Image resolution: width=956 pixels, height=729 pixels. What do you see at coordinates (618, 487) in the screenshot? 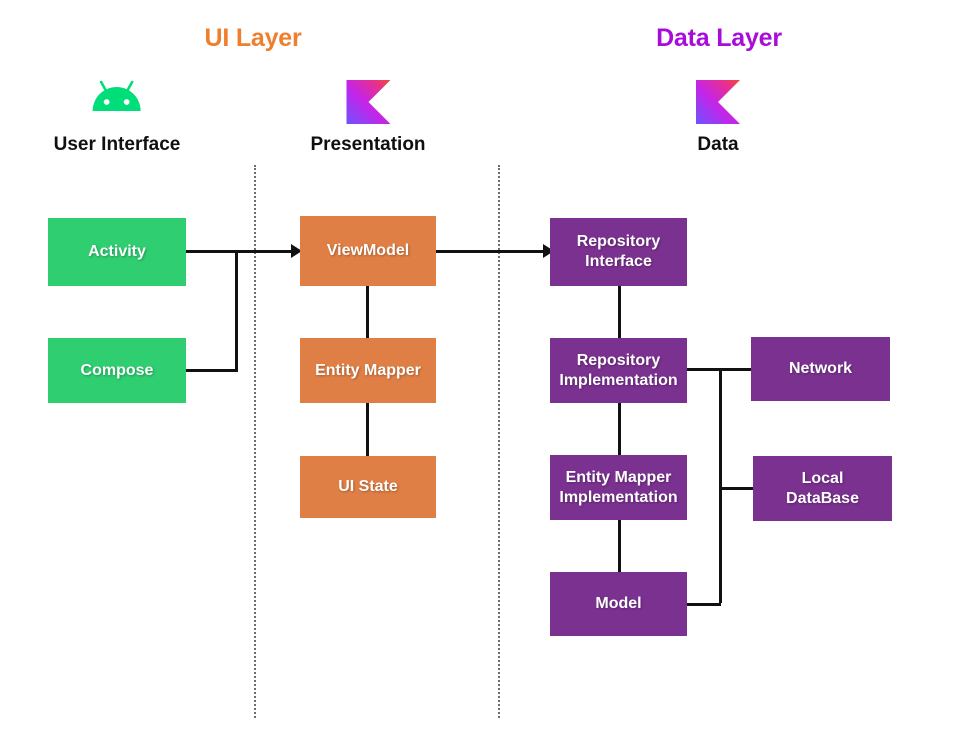
I see `node-entity-mapper-implementation: Entity Mapper Implementation` at bounding box center [618, 487].